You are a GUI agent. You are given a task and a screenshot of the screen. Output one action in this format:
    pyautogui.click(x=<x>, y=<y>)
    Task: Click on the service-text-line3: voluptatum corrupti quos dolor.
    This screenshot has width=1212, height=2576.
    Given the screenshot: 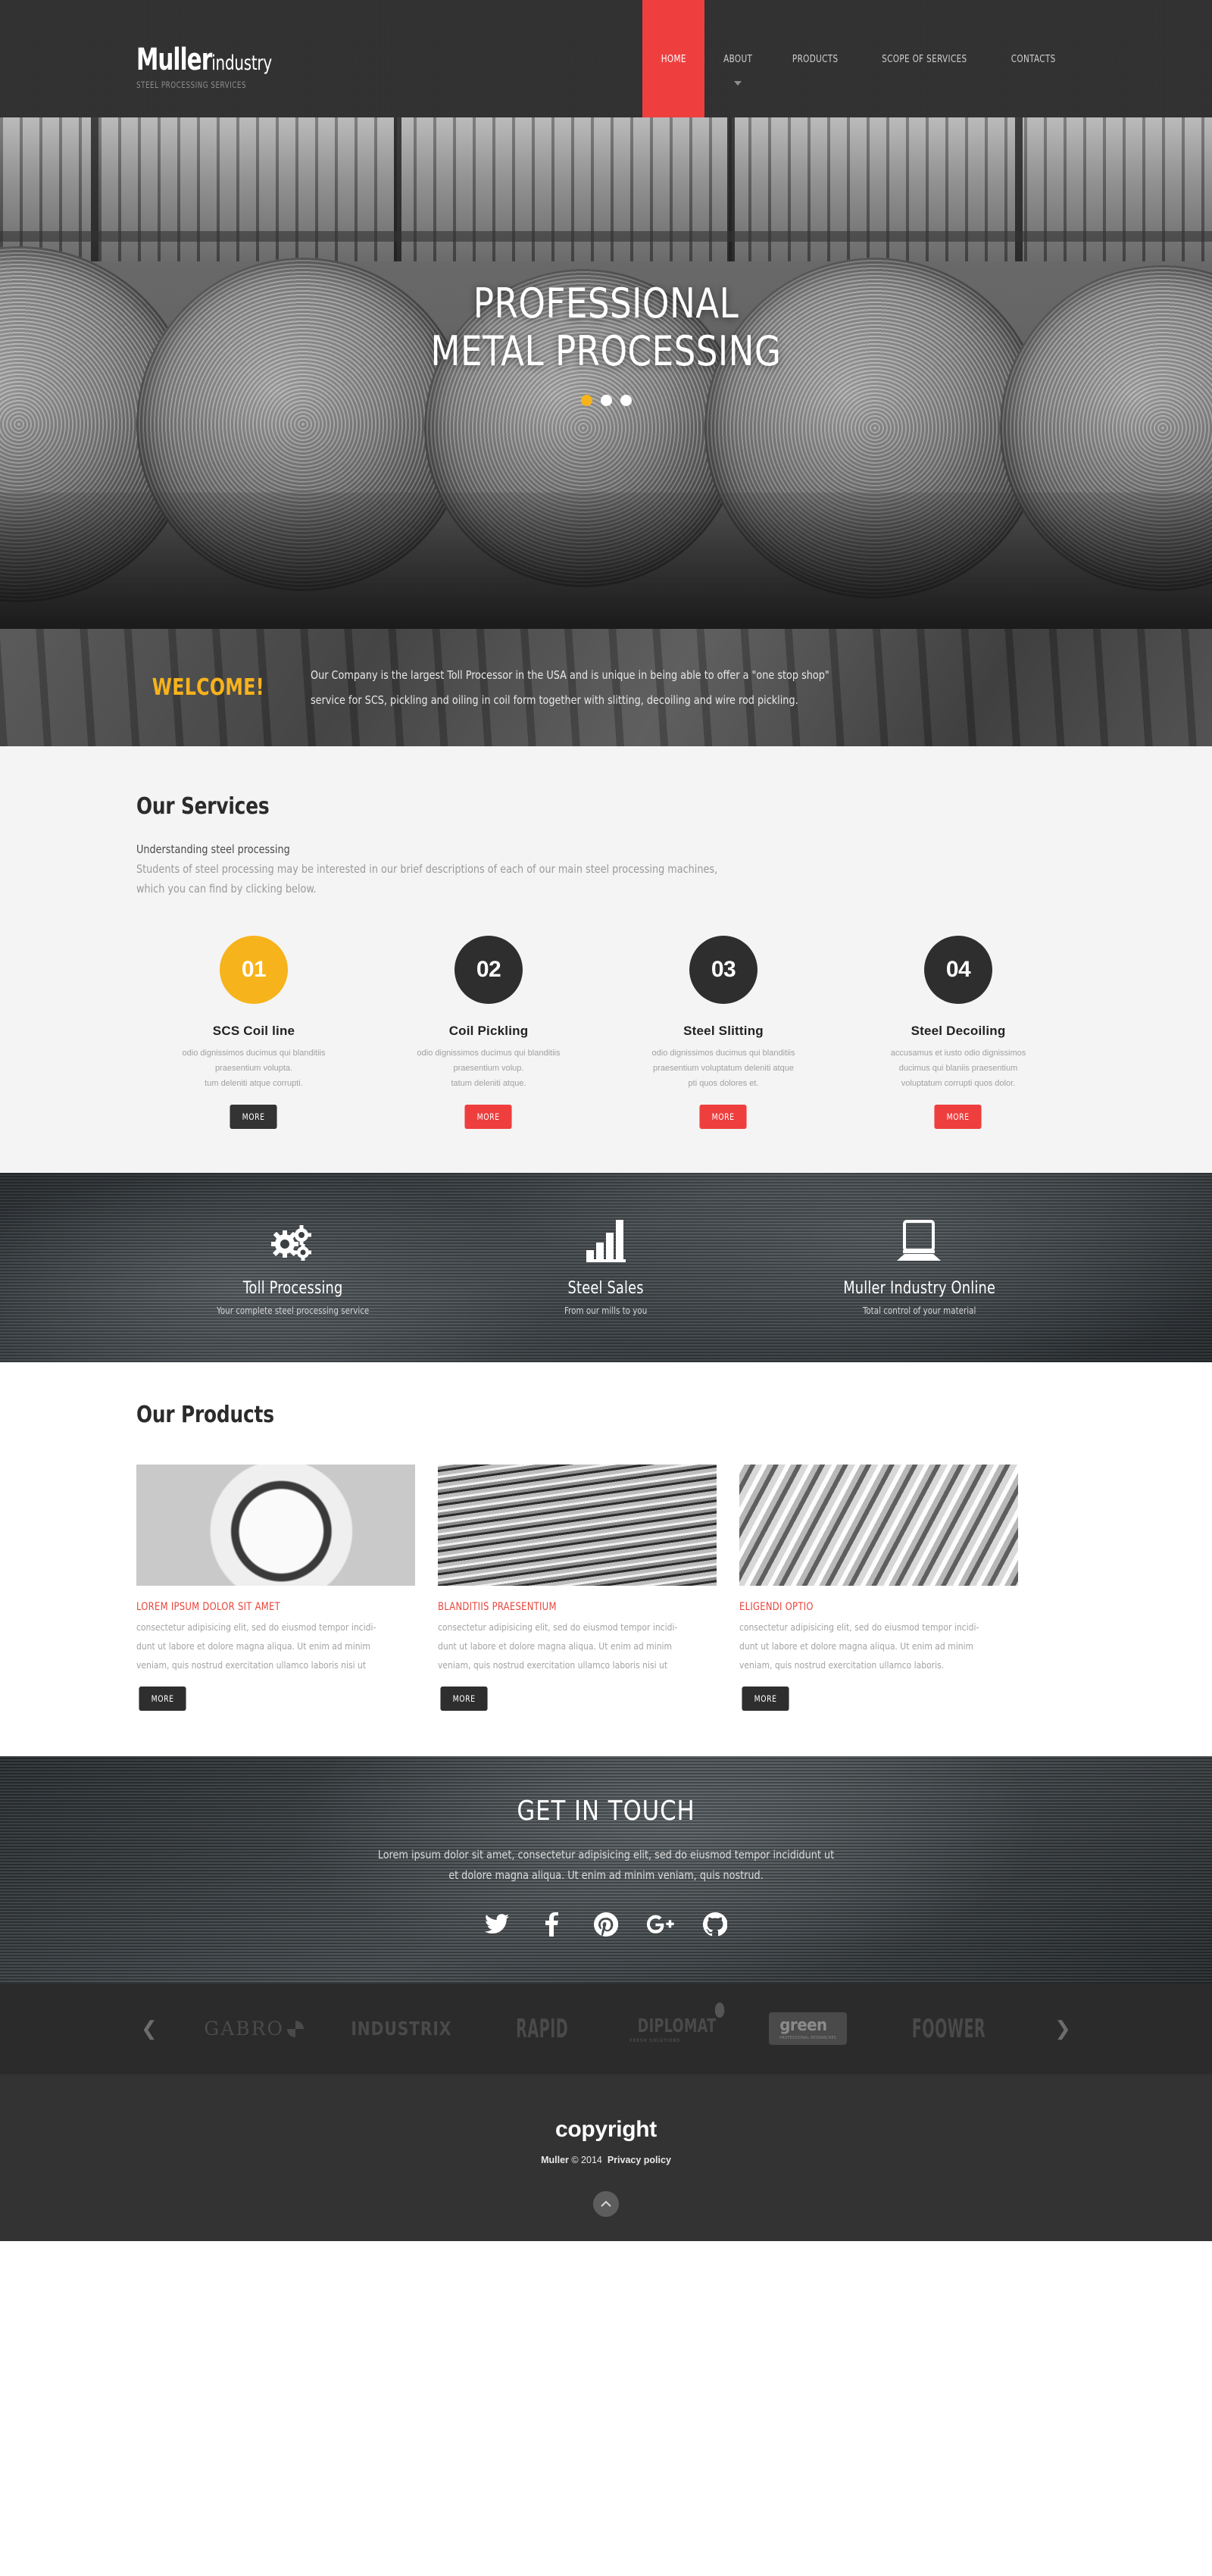 What is the action you would take?
    pyautogui.click(x=958, y=1084)
    